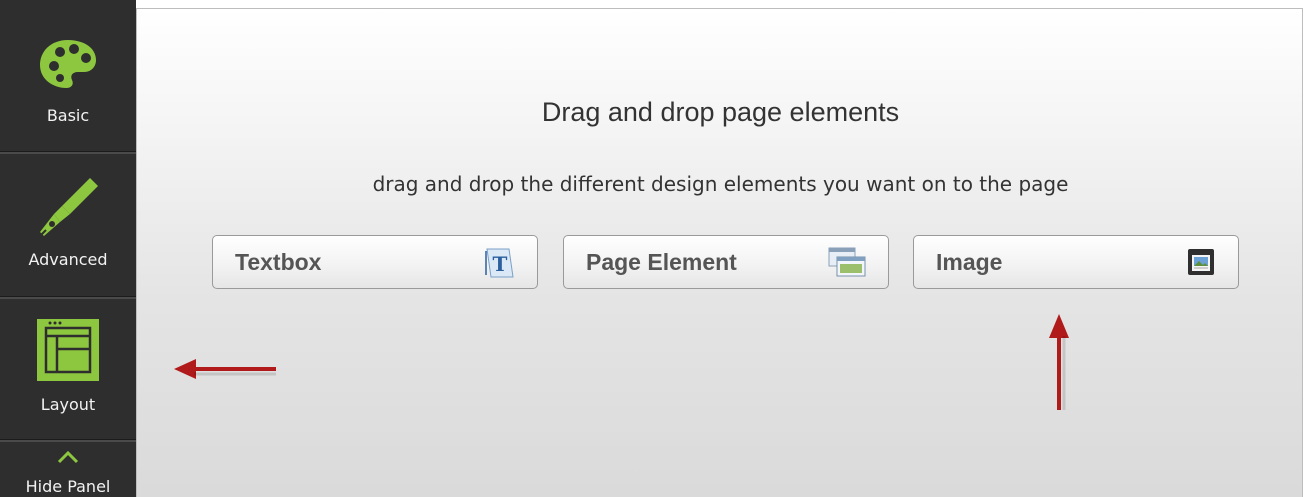  Describe the element at coordinates (278, 262) in the screenshot. I see `element-label: Textbox` at that location.